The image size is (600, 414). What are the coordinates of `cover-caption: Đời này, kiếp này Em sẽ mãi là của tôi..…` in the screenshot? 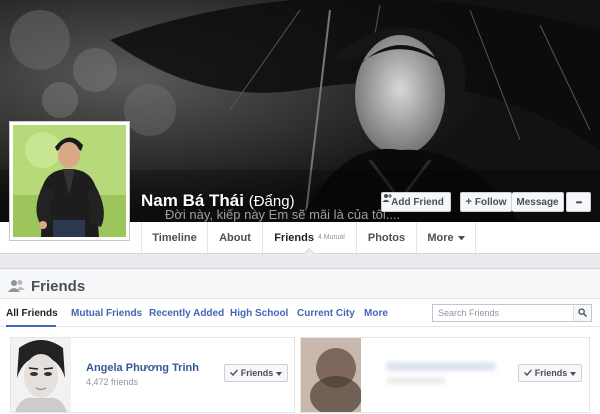 It's located at (283, 214).